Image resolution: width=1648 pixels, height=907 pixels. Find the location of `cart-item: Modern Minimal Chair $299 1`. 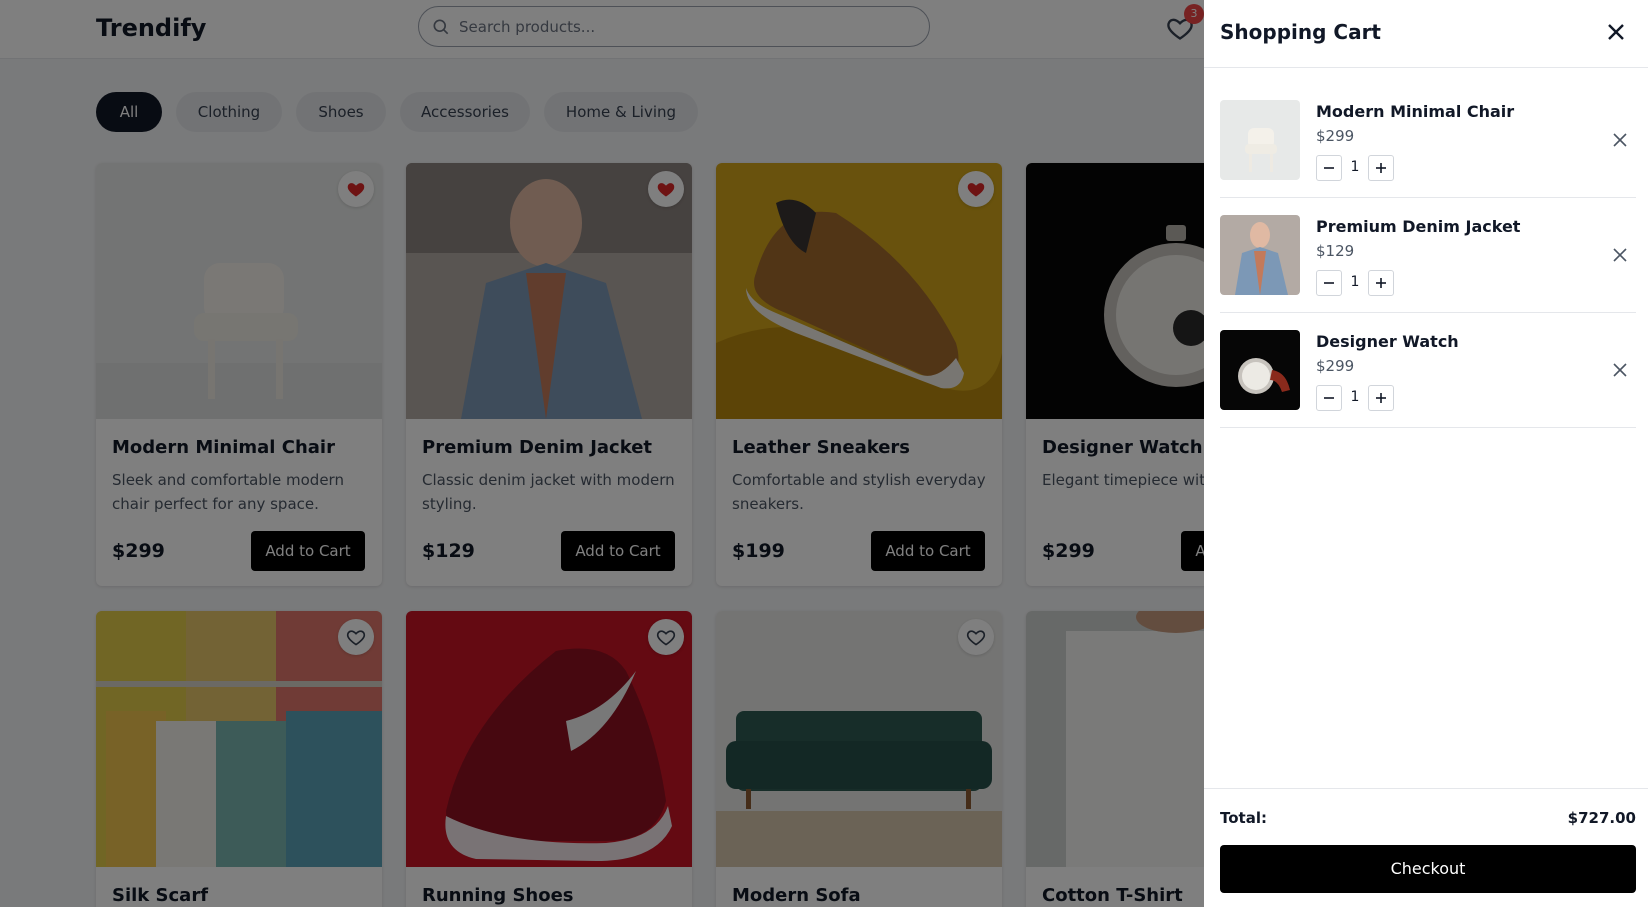

cart-item: Modern Minimal Chair $299 1 is located at coordinates (1428, 140).